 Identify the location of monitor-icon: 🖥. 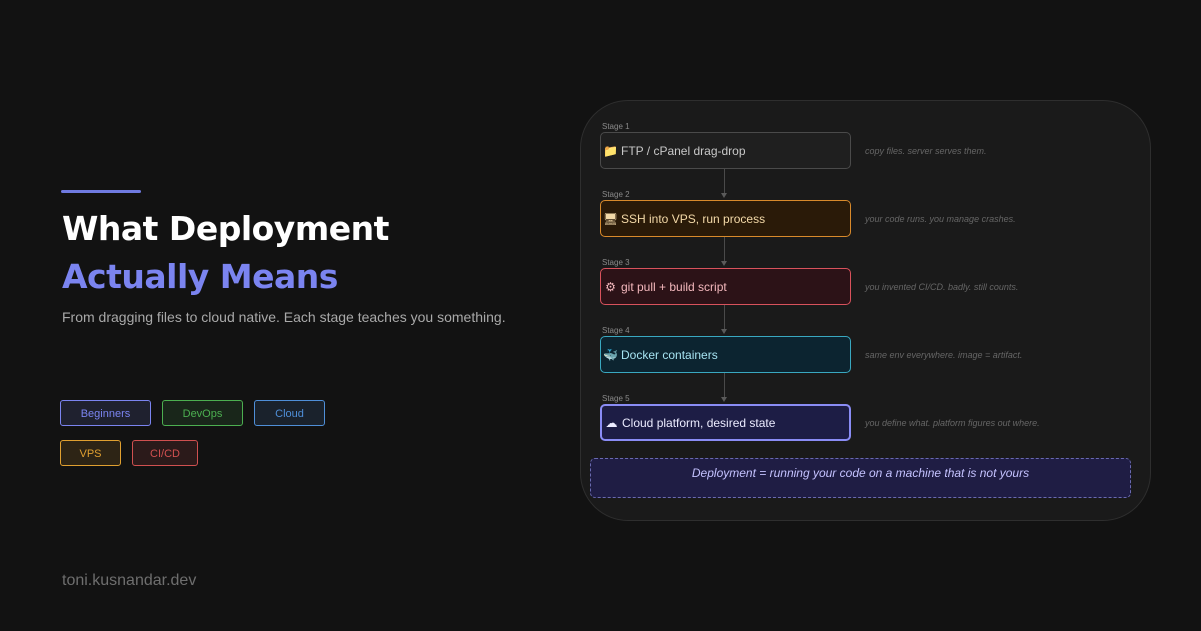
(610, 218).